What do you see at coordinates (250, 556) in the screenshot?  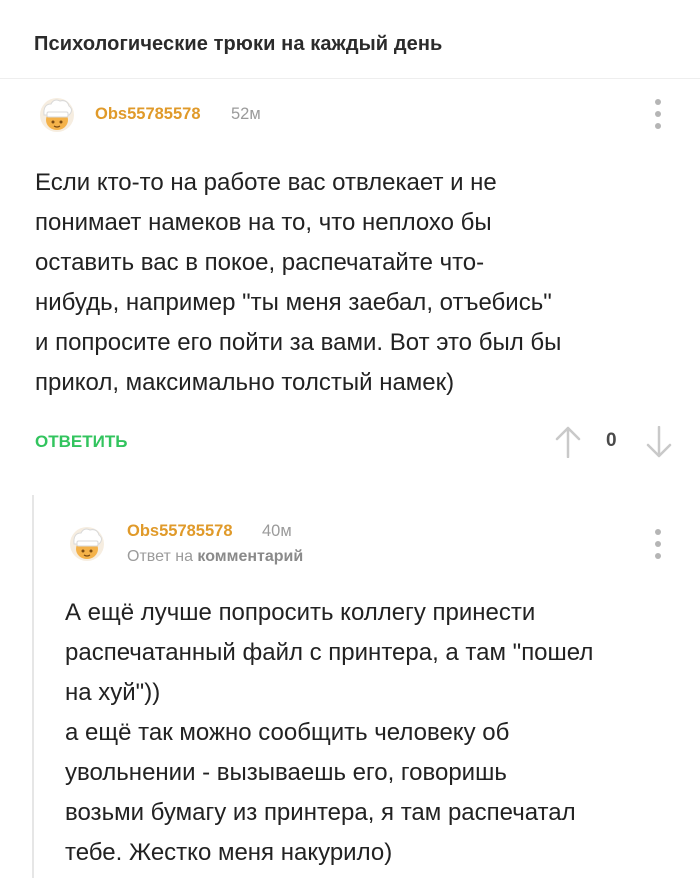 I see `reply-to-link: комментарий` at bounding box center [250, 556].